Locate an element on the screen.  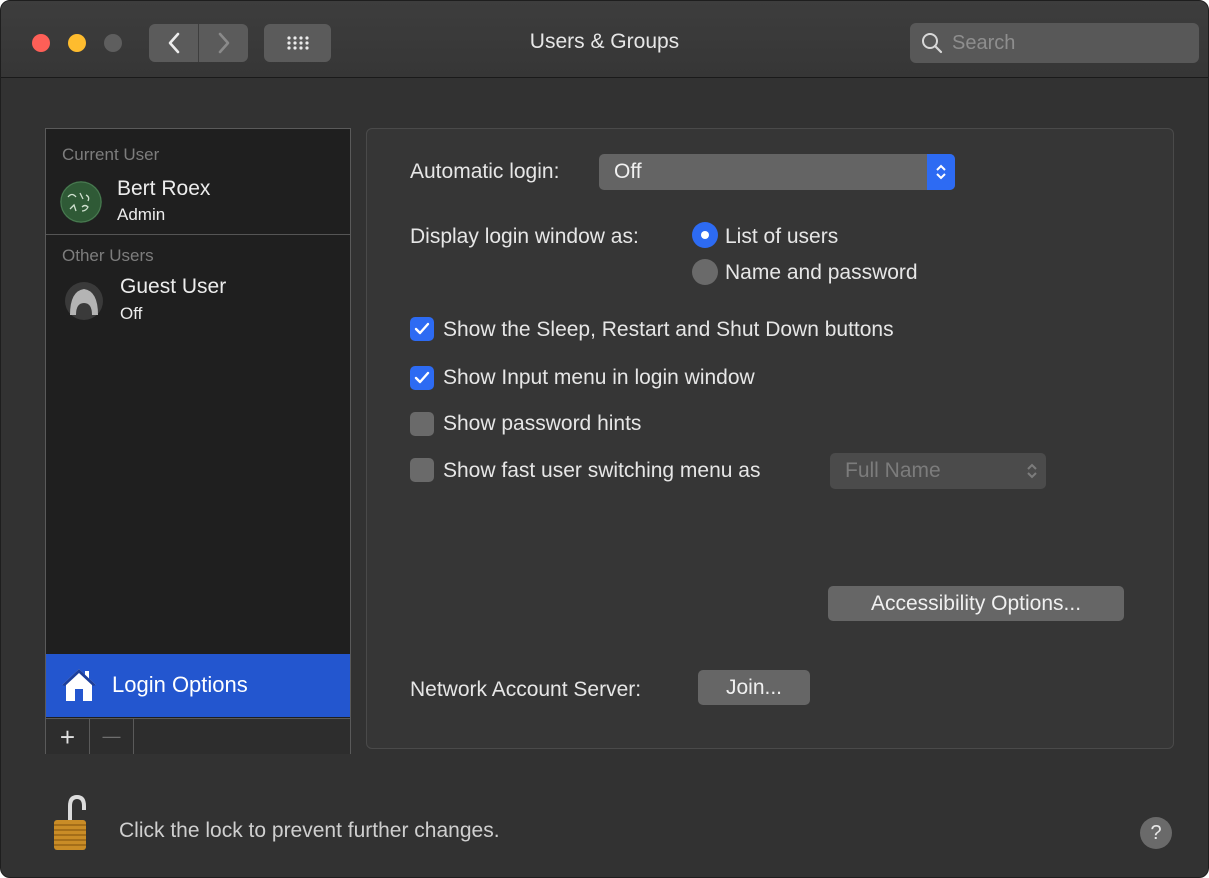
sidebar-divider is located at coordinates (198, 234).